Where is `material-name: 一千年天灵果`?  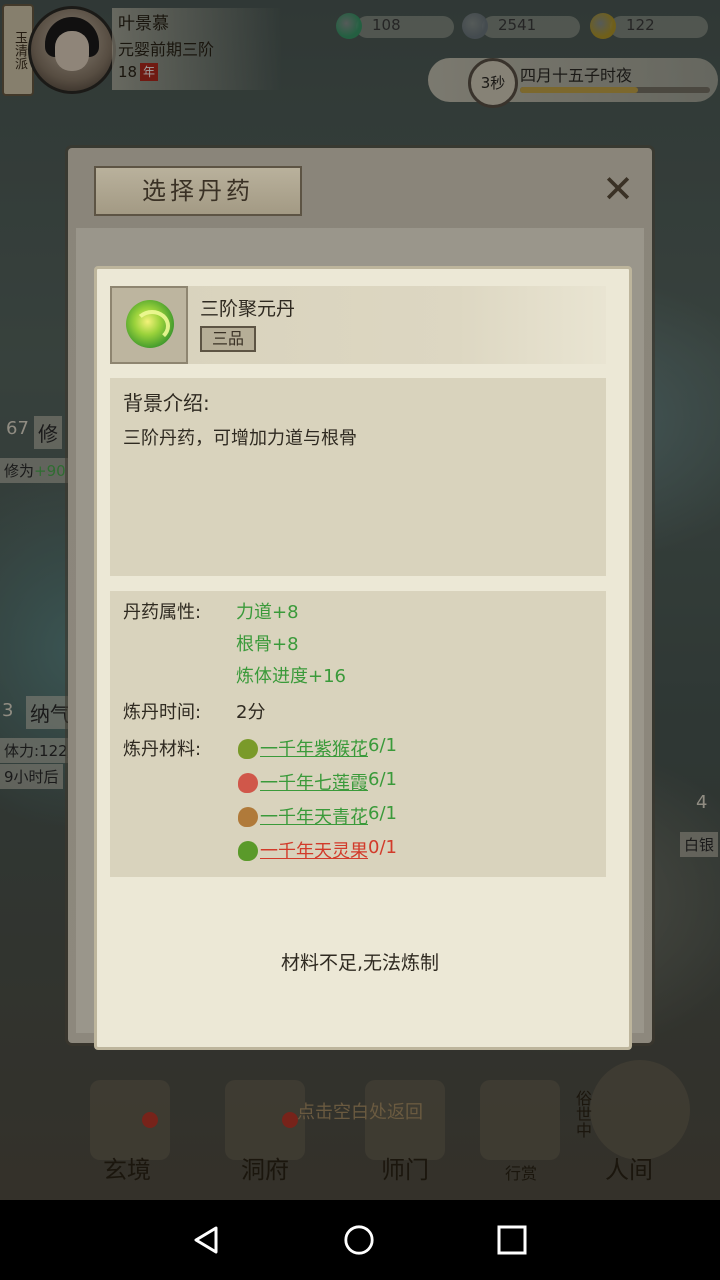 material-name: 一千年天灵果 is located at coordinates (314, 850).